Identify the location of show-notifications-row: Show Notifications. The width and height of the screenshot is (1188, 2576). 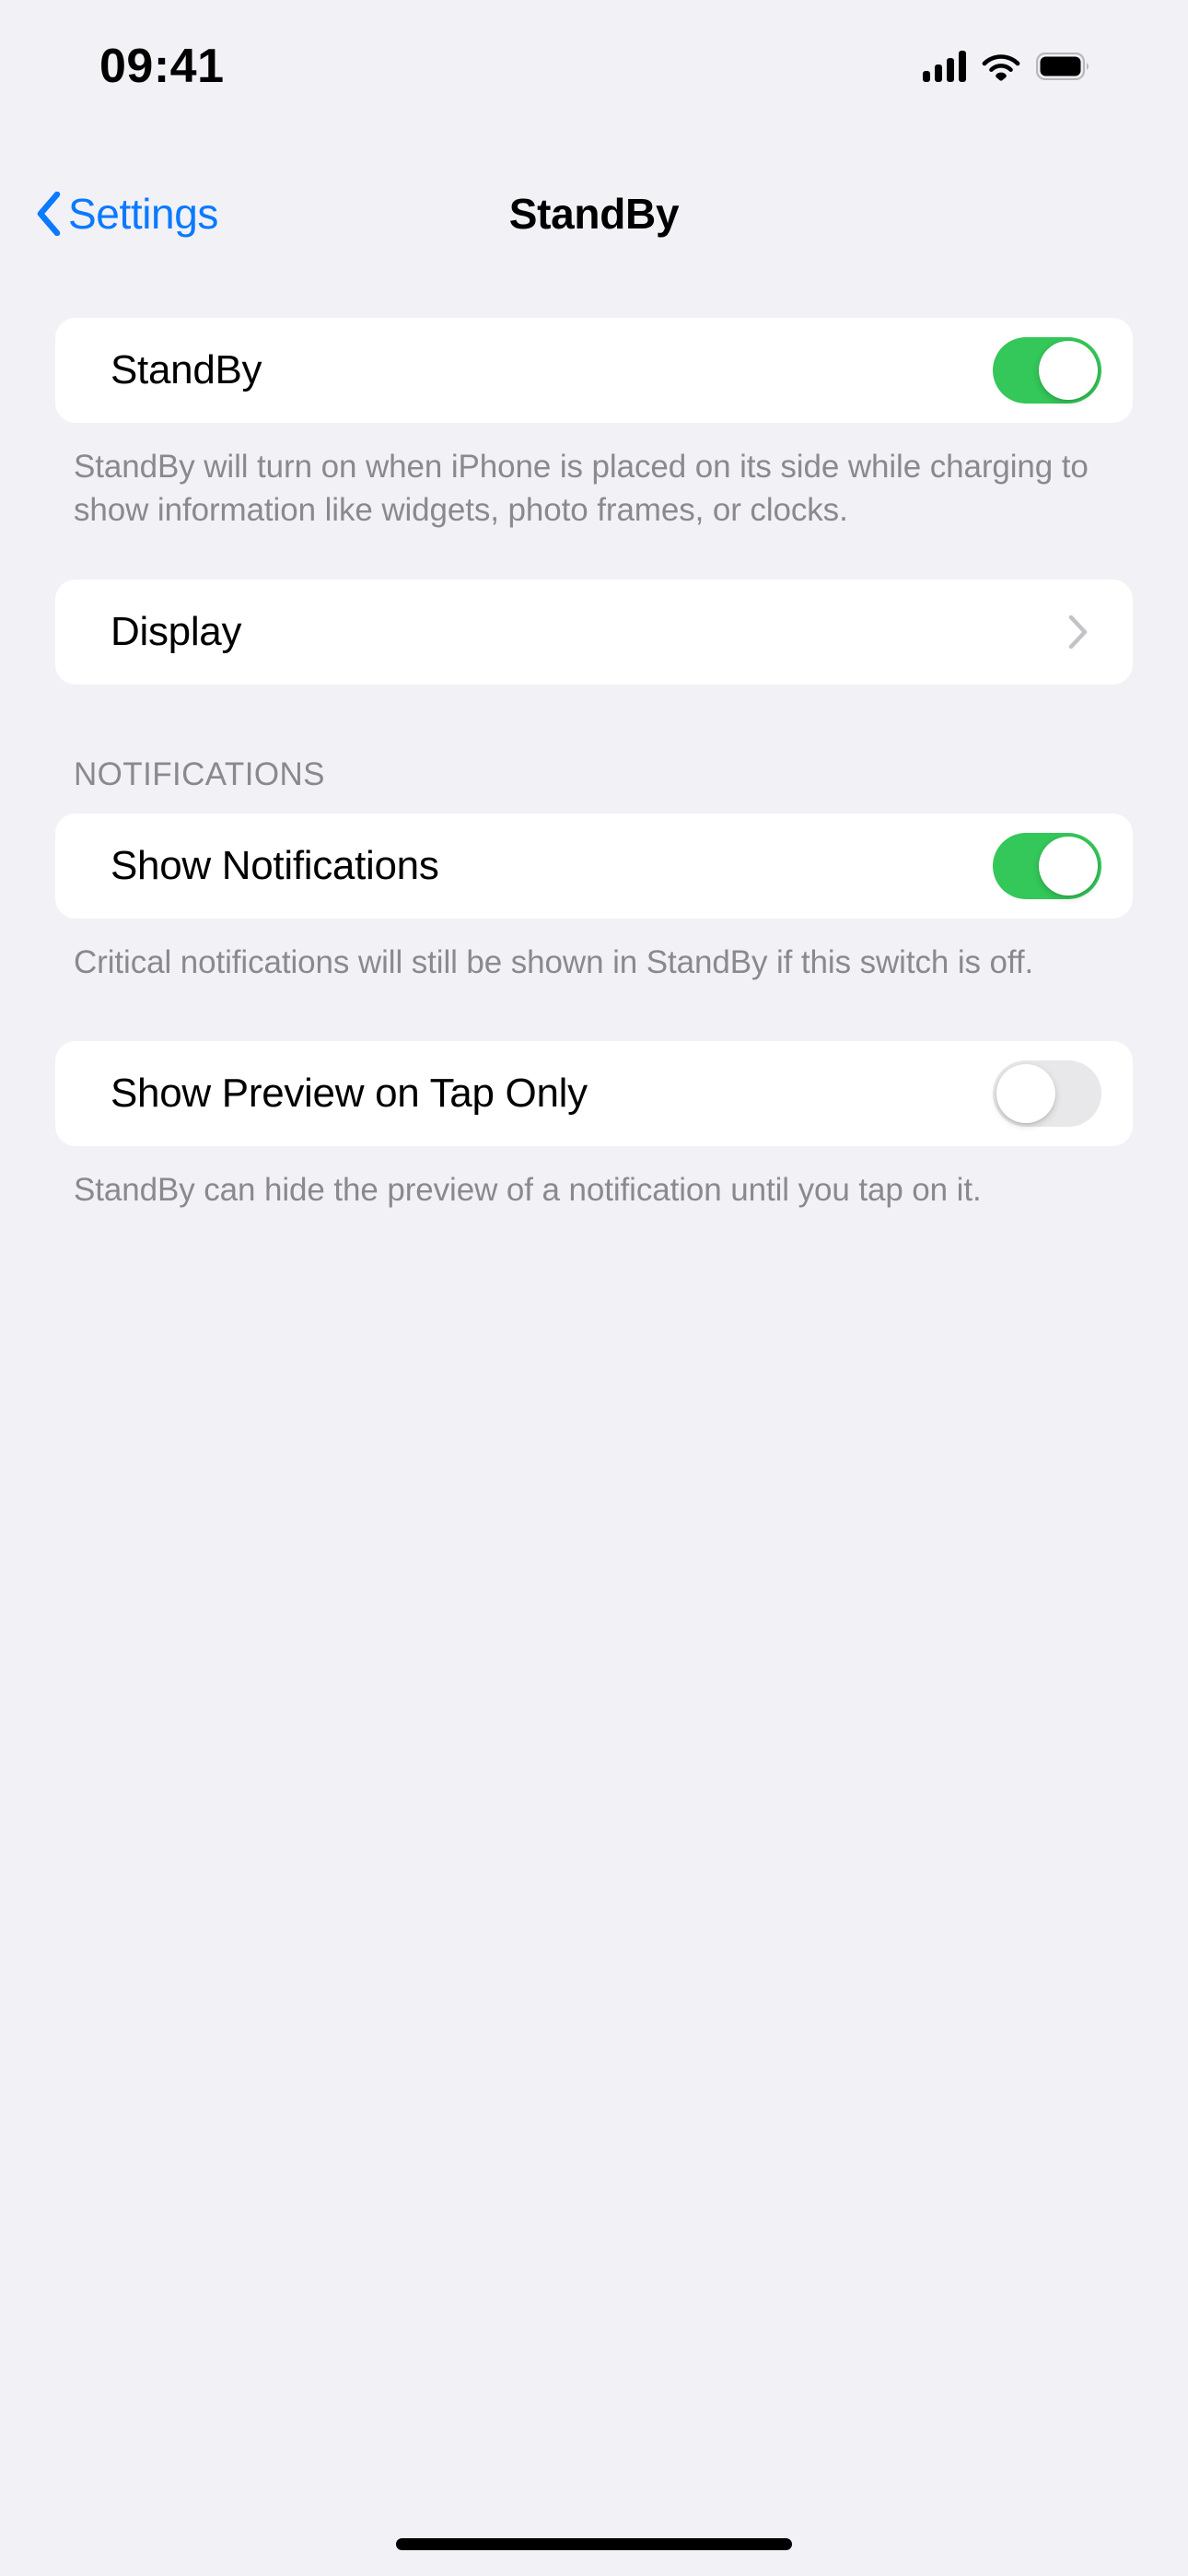
(594, 866).